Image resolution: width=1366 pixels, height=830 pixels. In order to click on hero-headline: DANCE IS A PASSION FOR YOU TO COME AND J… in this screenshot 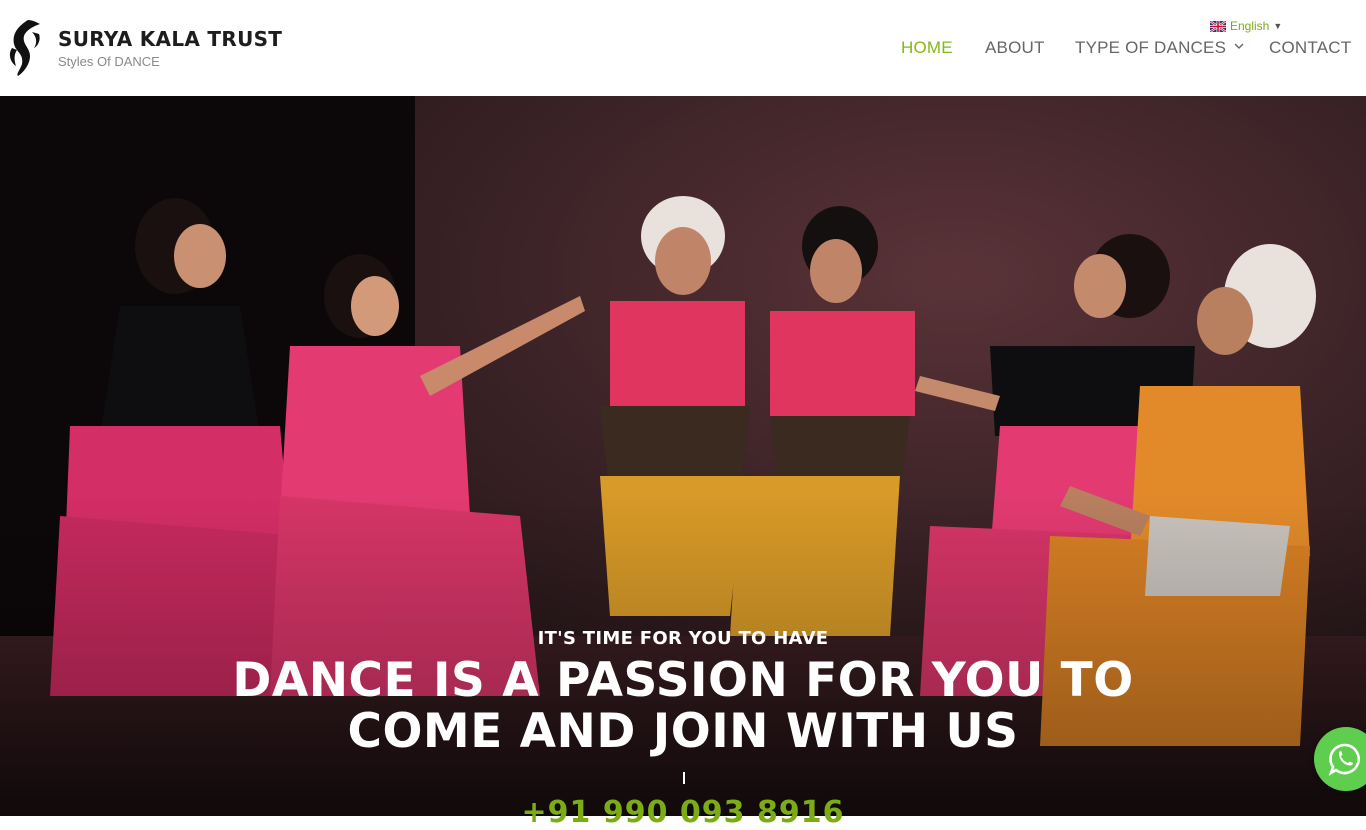, I will do `click(683, 706)`.